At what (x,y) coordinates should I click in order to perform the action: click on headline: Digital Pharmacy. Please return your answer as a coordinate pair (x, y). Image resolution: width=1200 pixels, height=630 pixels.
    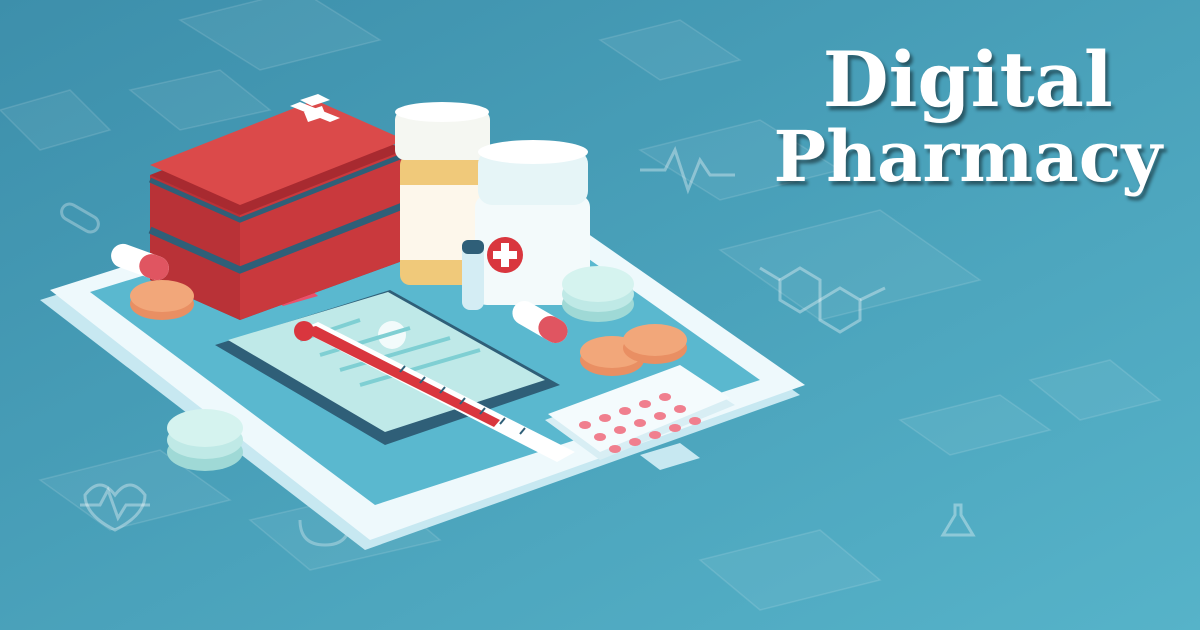
    Looking at the image, I should click on (968, 116).